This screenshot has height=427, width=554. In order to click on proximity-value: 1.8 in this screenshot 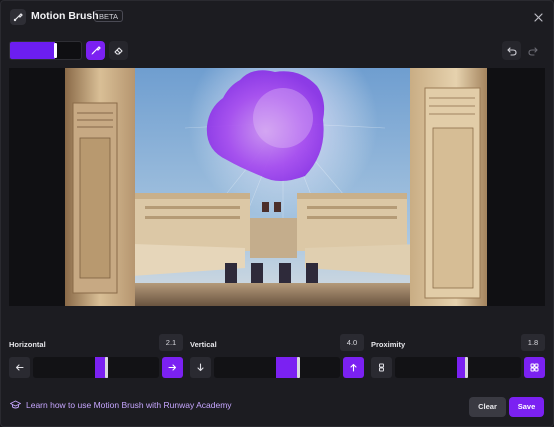, I will do `click(533, 342)`.